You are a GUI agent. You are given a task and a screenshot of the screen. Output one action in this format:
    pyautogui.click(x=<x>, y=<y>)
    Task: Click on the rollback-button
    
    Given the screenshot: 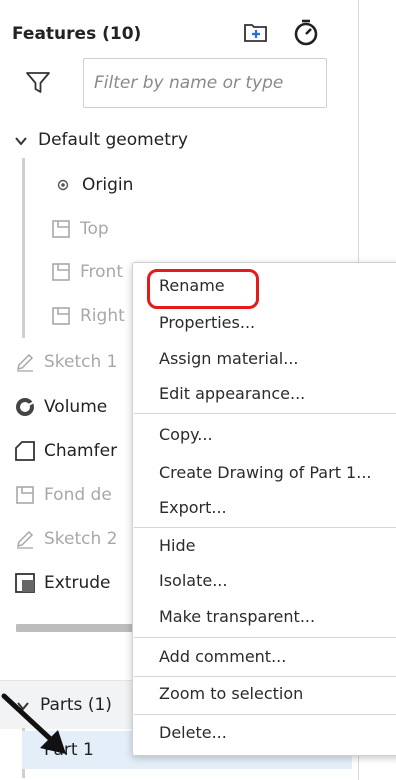 What is the action you would take?
    pyautogui.click(x=306, y=34)
    